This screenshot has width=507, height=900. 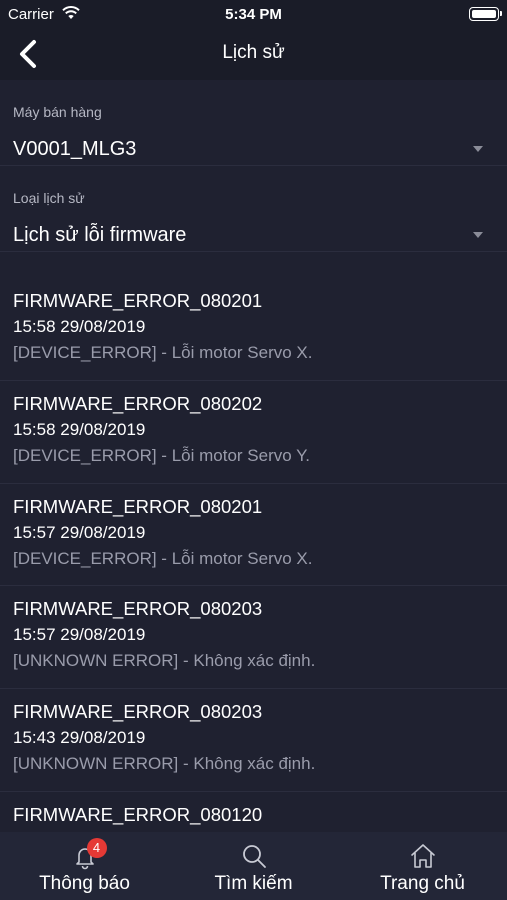 I want to click on tab-label: Trang chủ, so click(x=422, y=883).